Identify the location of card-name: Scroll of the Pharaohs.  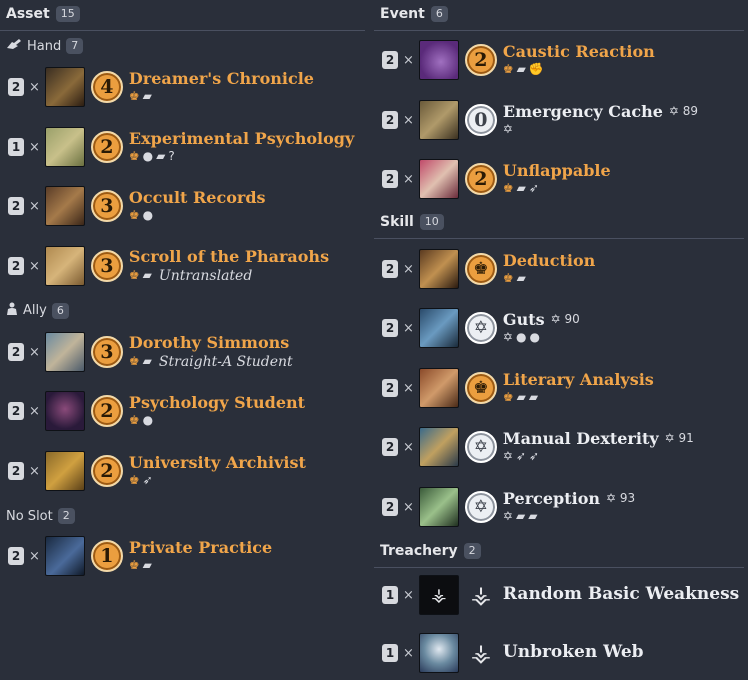
(229, 256).